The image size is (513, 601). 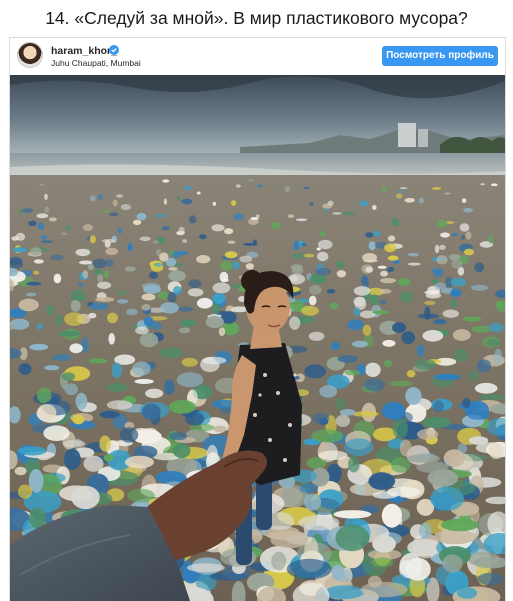 I want to click on post-location: Juhu Chaupati, Mumbai, so click(x=96, y=63).